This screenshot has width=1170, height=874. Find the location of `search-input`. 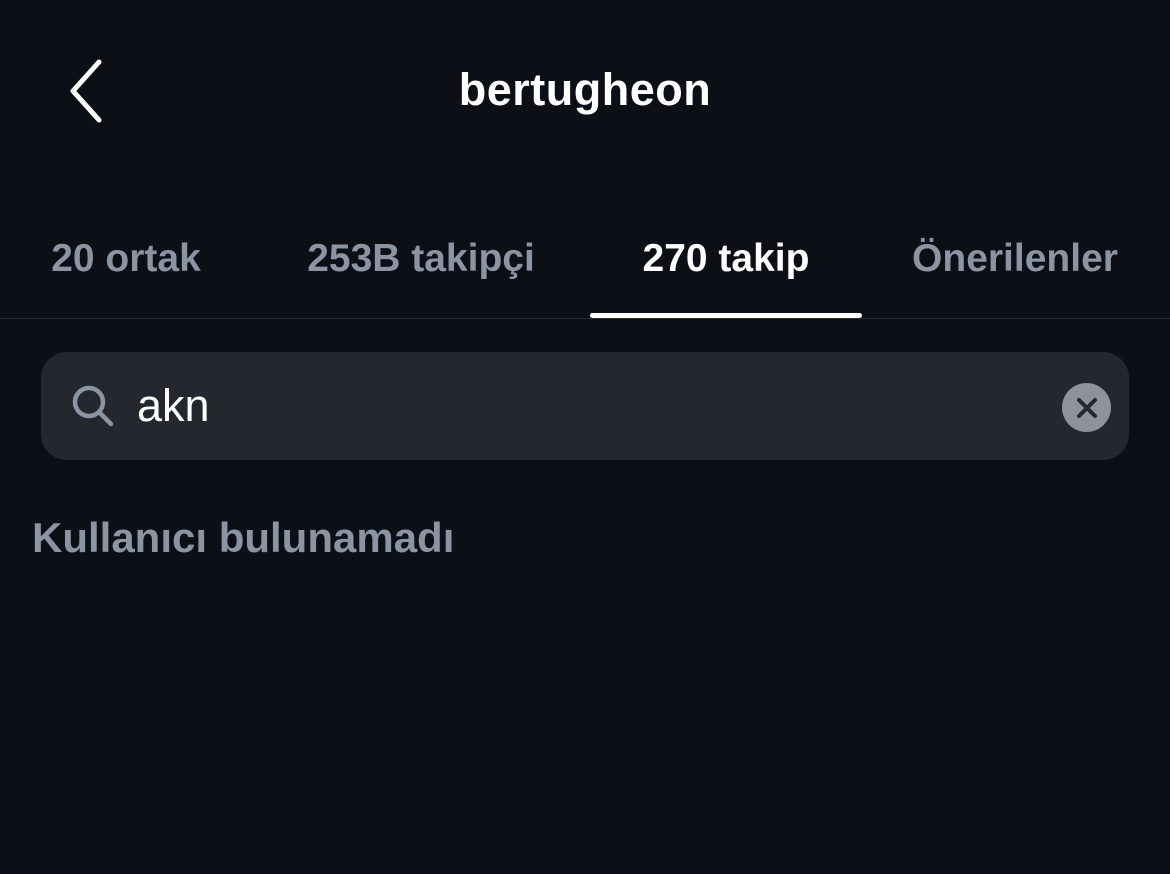

search-input is located at coordinates (587, 406).